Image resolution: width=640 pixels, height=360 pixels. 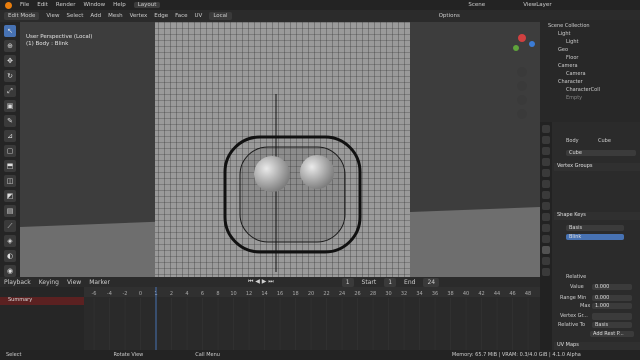 What do you see at coordinates (10, 241) in the screenshot?
I see `poly-build-tool-icon: ◈` at bounding box center [10, 241].